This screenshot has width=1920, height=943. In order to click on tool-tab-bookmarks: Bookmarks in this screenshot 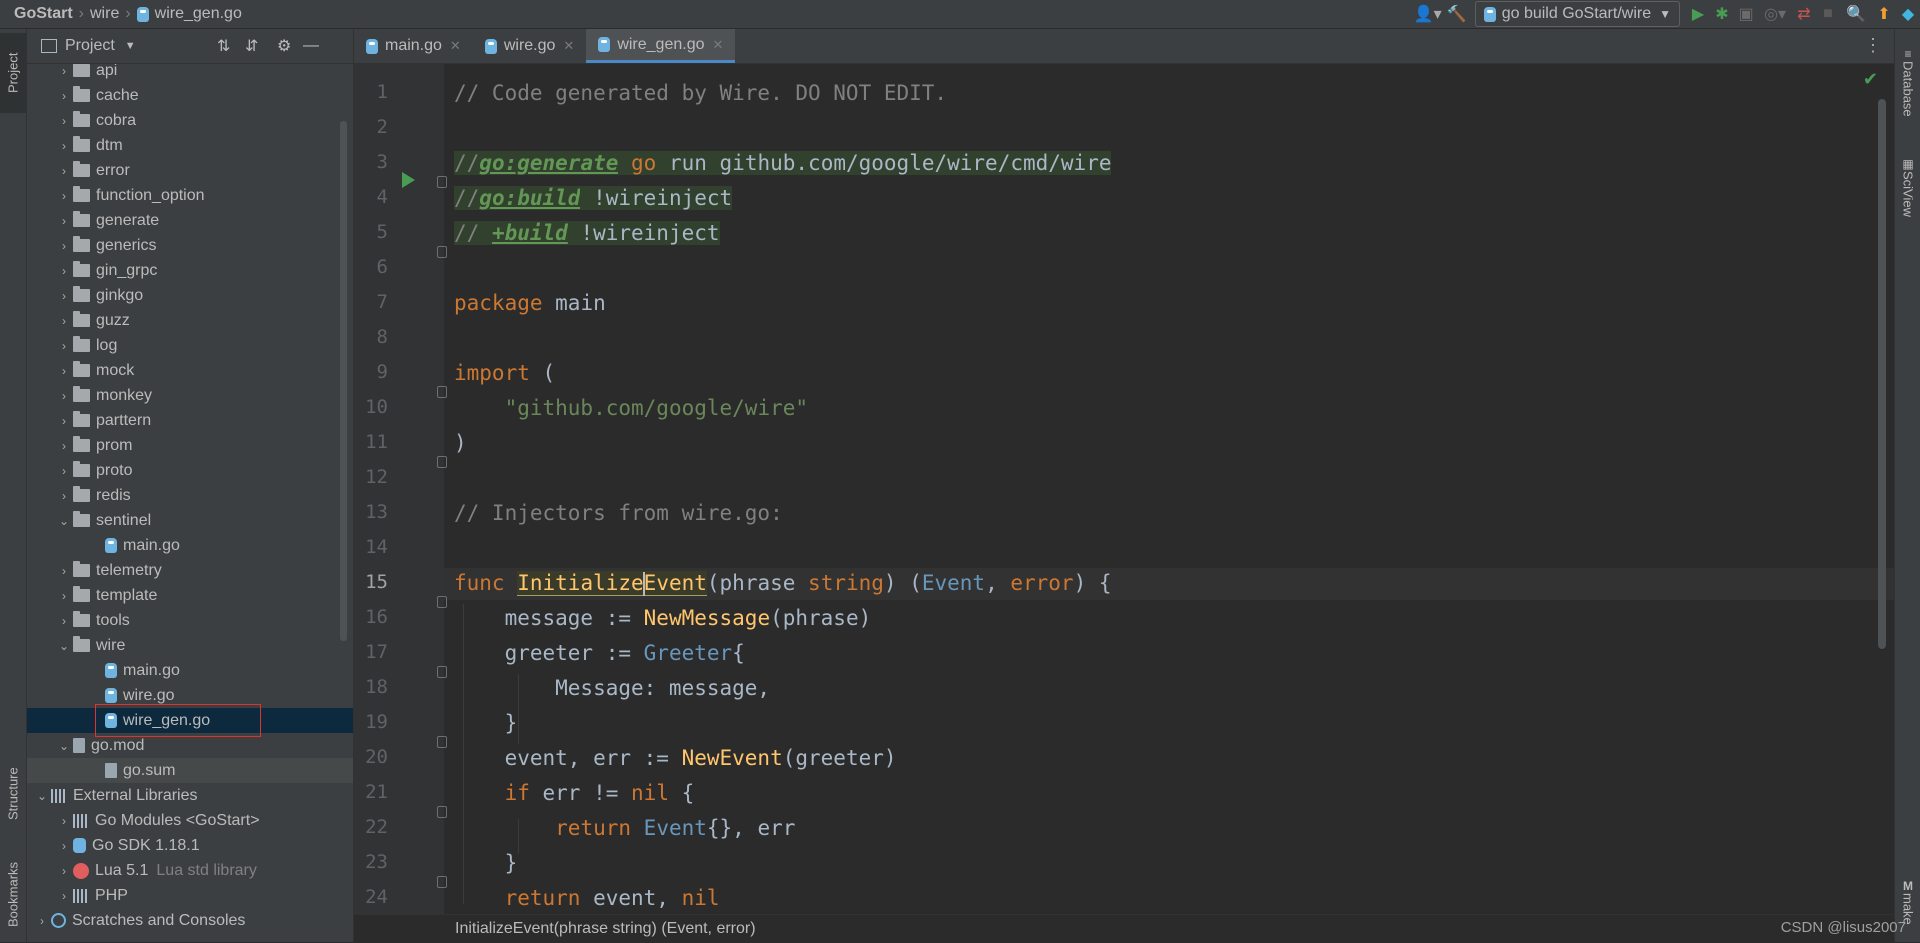, I will do `click(13, 894)`.